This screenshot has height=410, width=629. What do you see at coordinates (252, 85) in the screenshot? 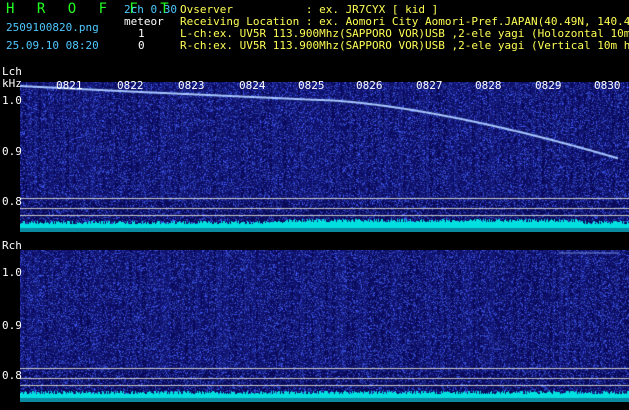
I see `time-tick: 0824` at bounding box center [252, 85].